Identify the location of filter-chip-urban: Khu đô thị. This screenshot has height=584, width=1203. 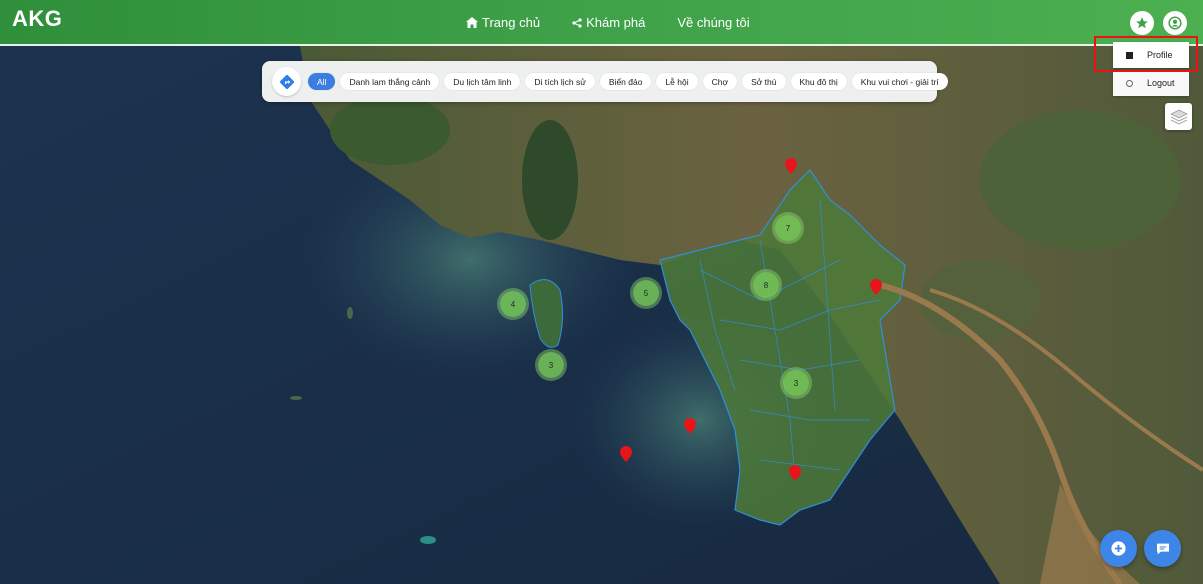
(818, 81).